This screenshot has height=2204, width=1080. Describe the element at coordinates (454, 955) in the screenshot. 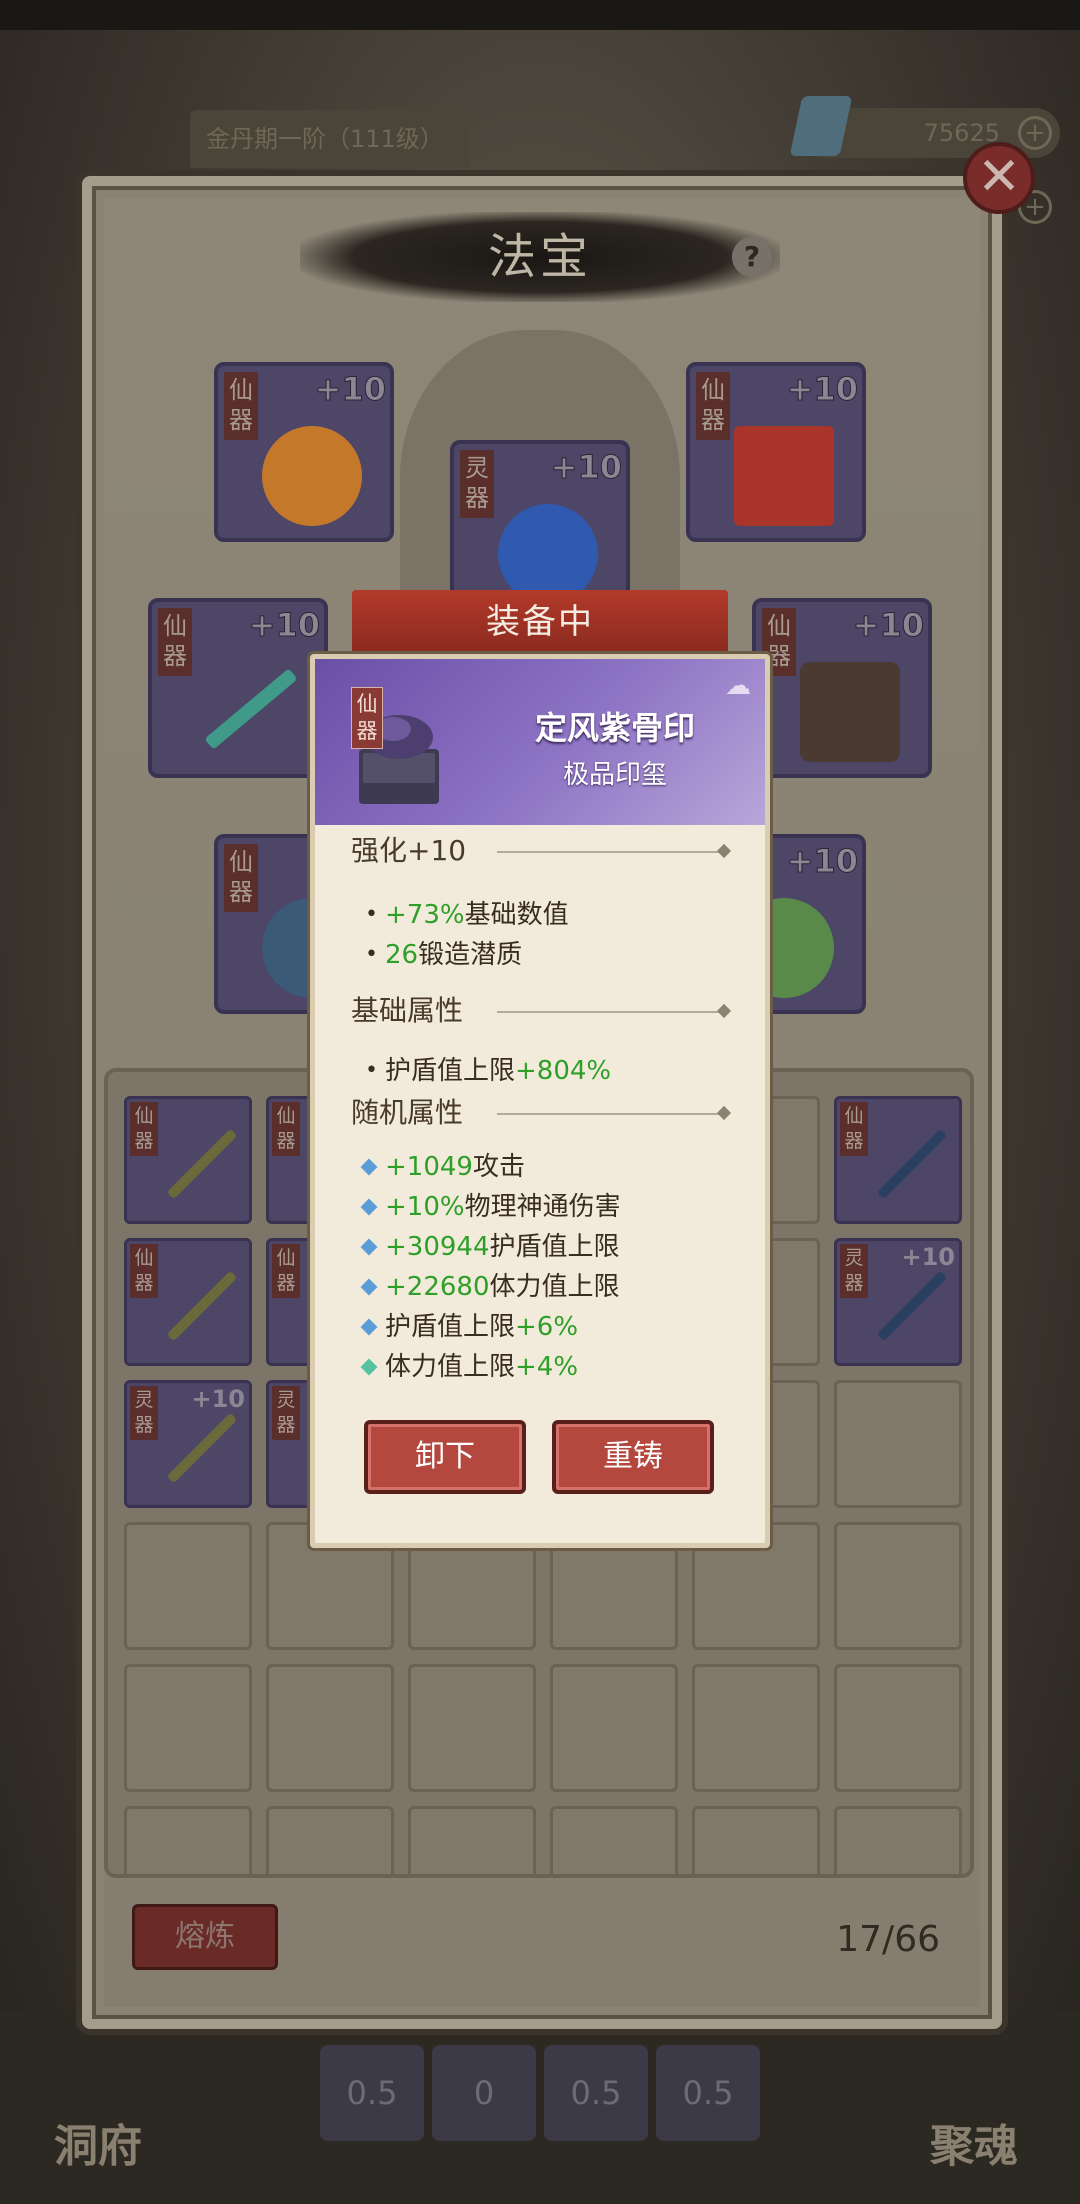

I see `enhance-stat-2: 26锻造潜质` at that location.